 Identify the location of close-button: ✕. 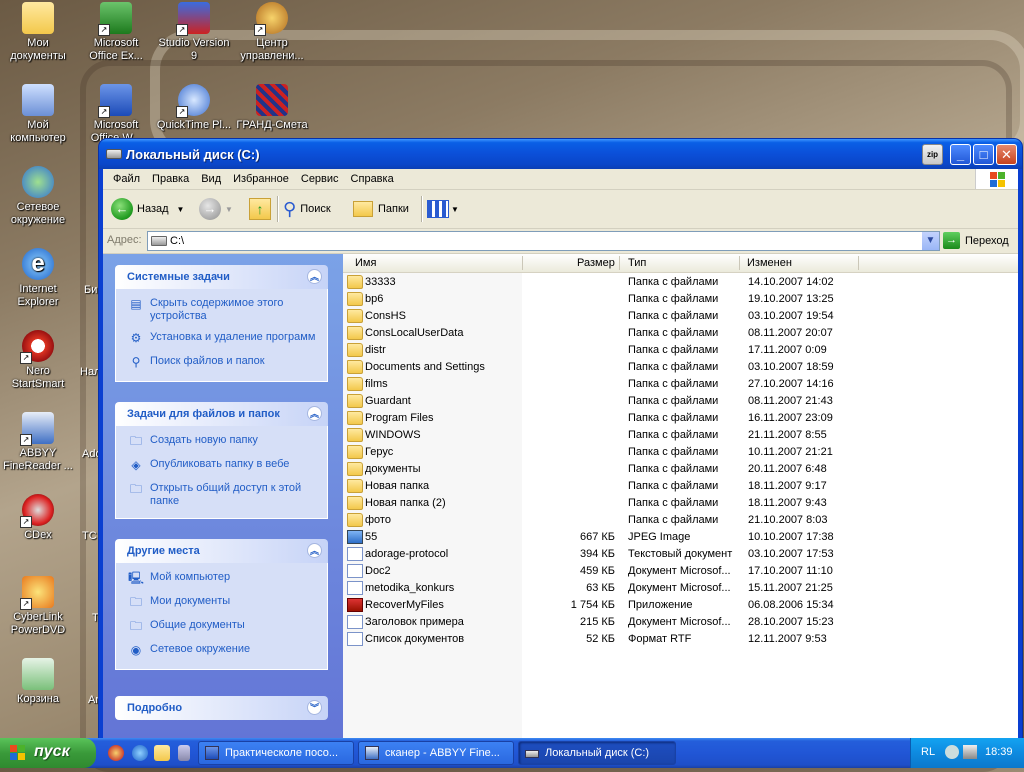
(1006, 154).